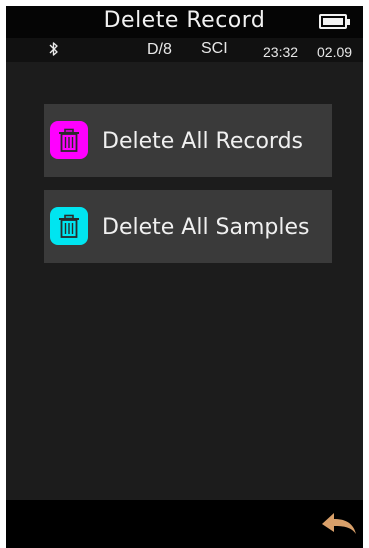  Describe the element at coordinates (335, 52) in the screenshot. I see `clock-date: 02.09` at that location.